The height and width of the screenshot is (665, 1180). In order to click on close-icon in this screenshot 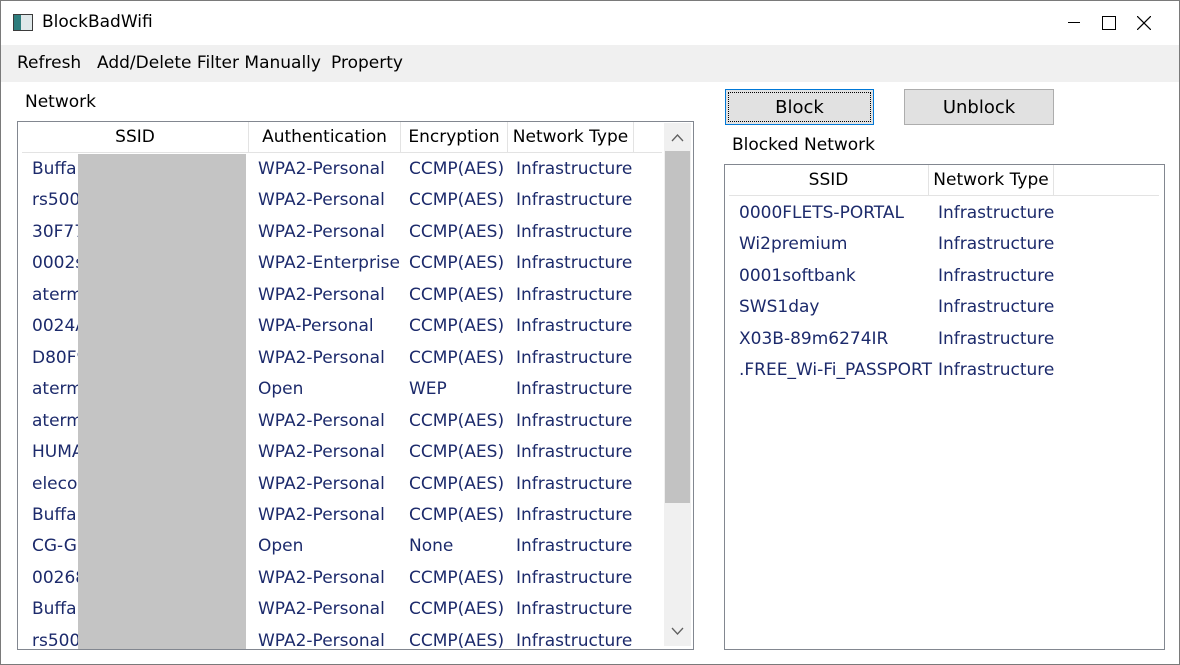, I will do `click(1144, 23)`.